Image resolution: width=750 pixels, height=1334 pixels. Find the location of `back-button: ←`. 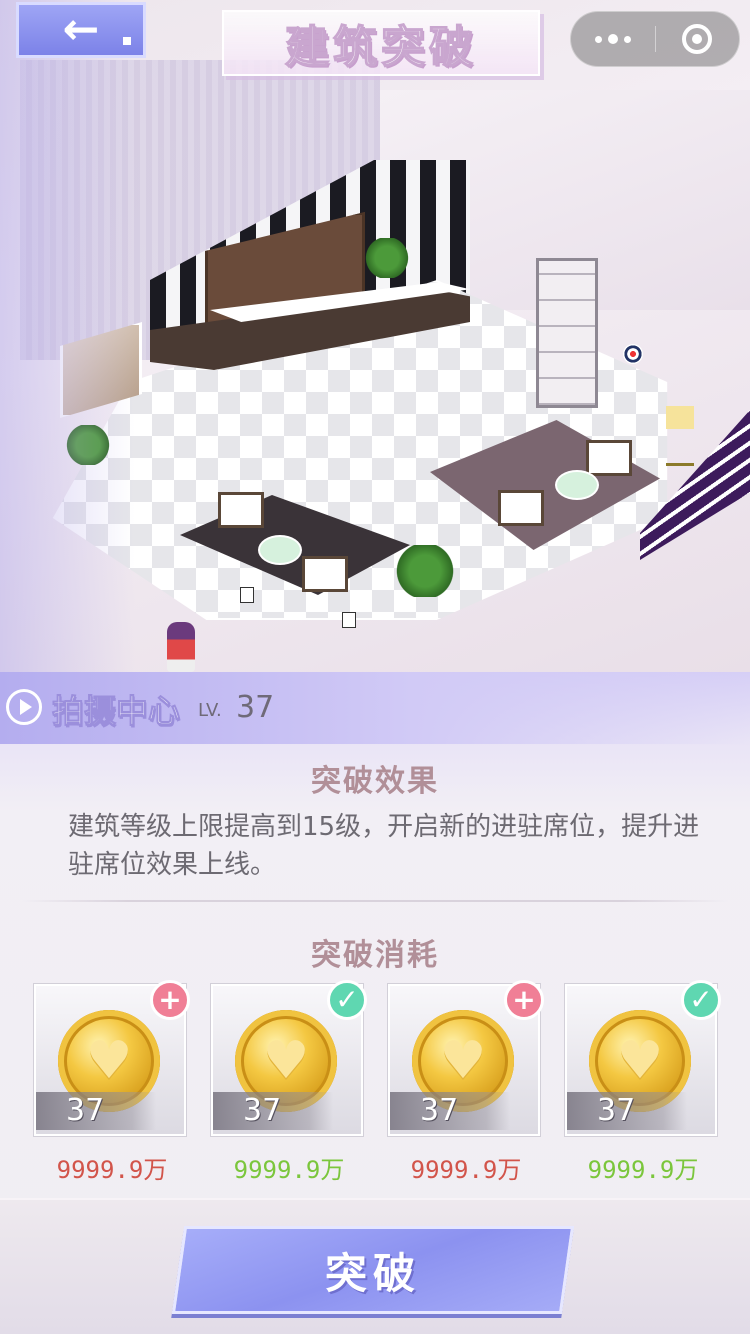

back-button: ← is located at coordinates (81, 30).